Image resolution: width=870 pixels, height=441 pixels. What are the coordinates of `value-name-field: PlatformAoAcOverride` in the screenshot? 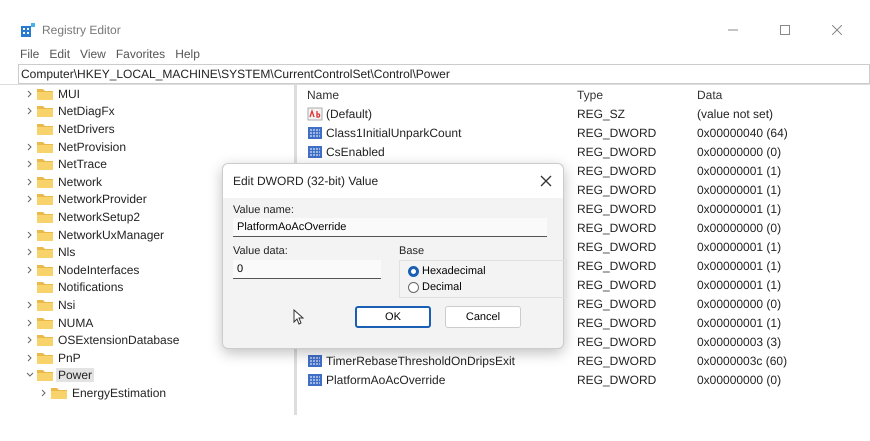 It's located at (390, 227).